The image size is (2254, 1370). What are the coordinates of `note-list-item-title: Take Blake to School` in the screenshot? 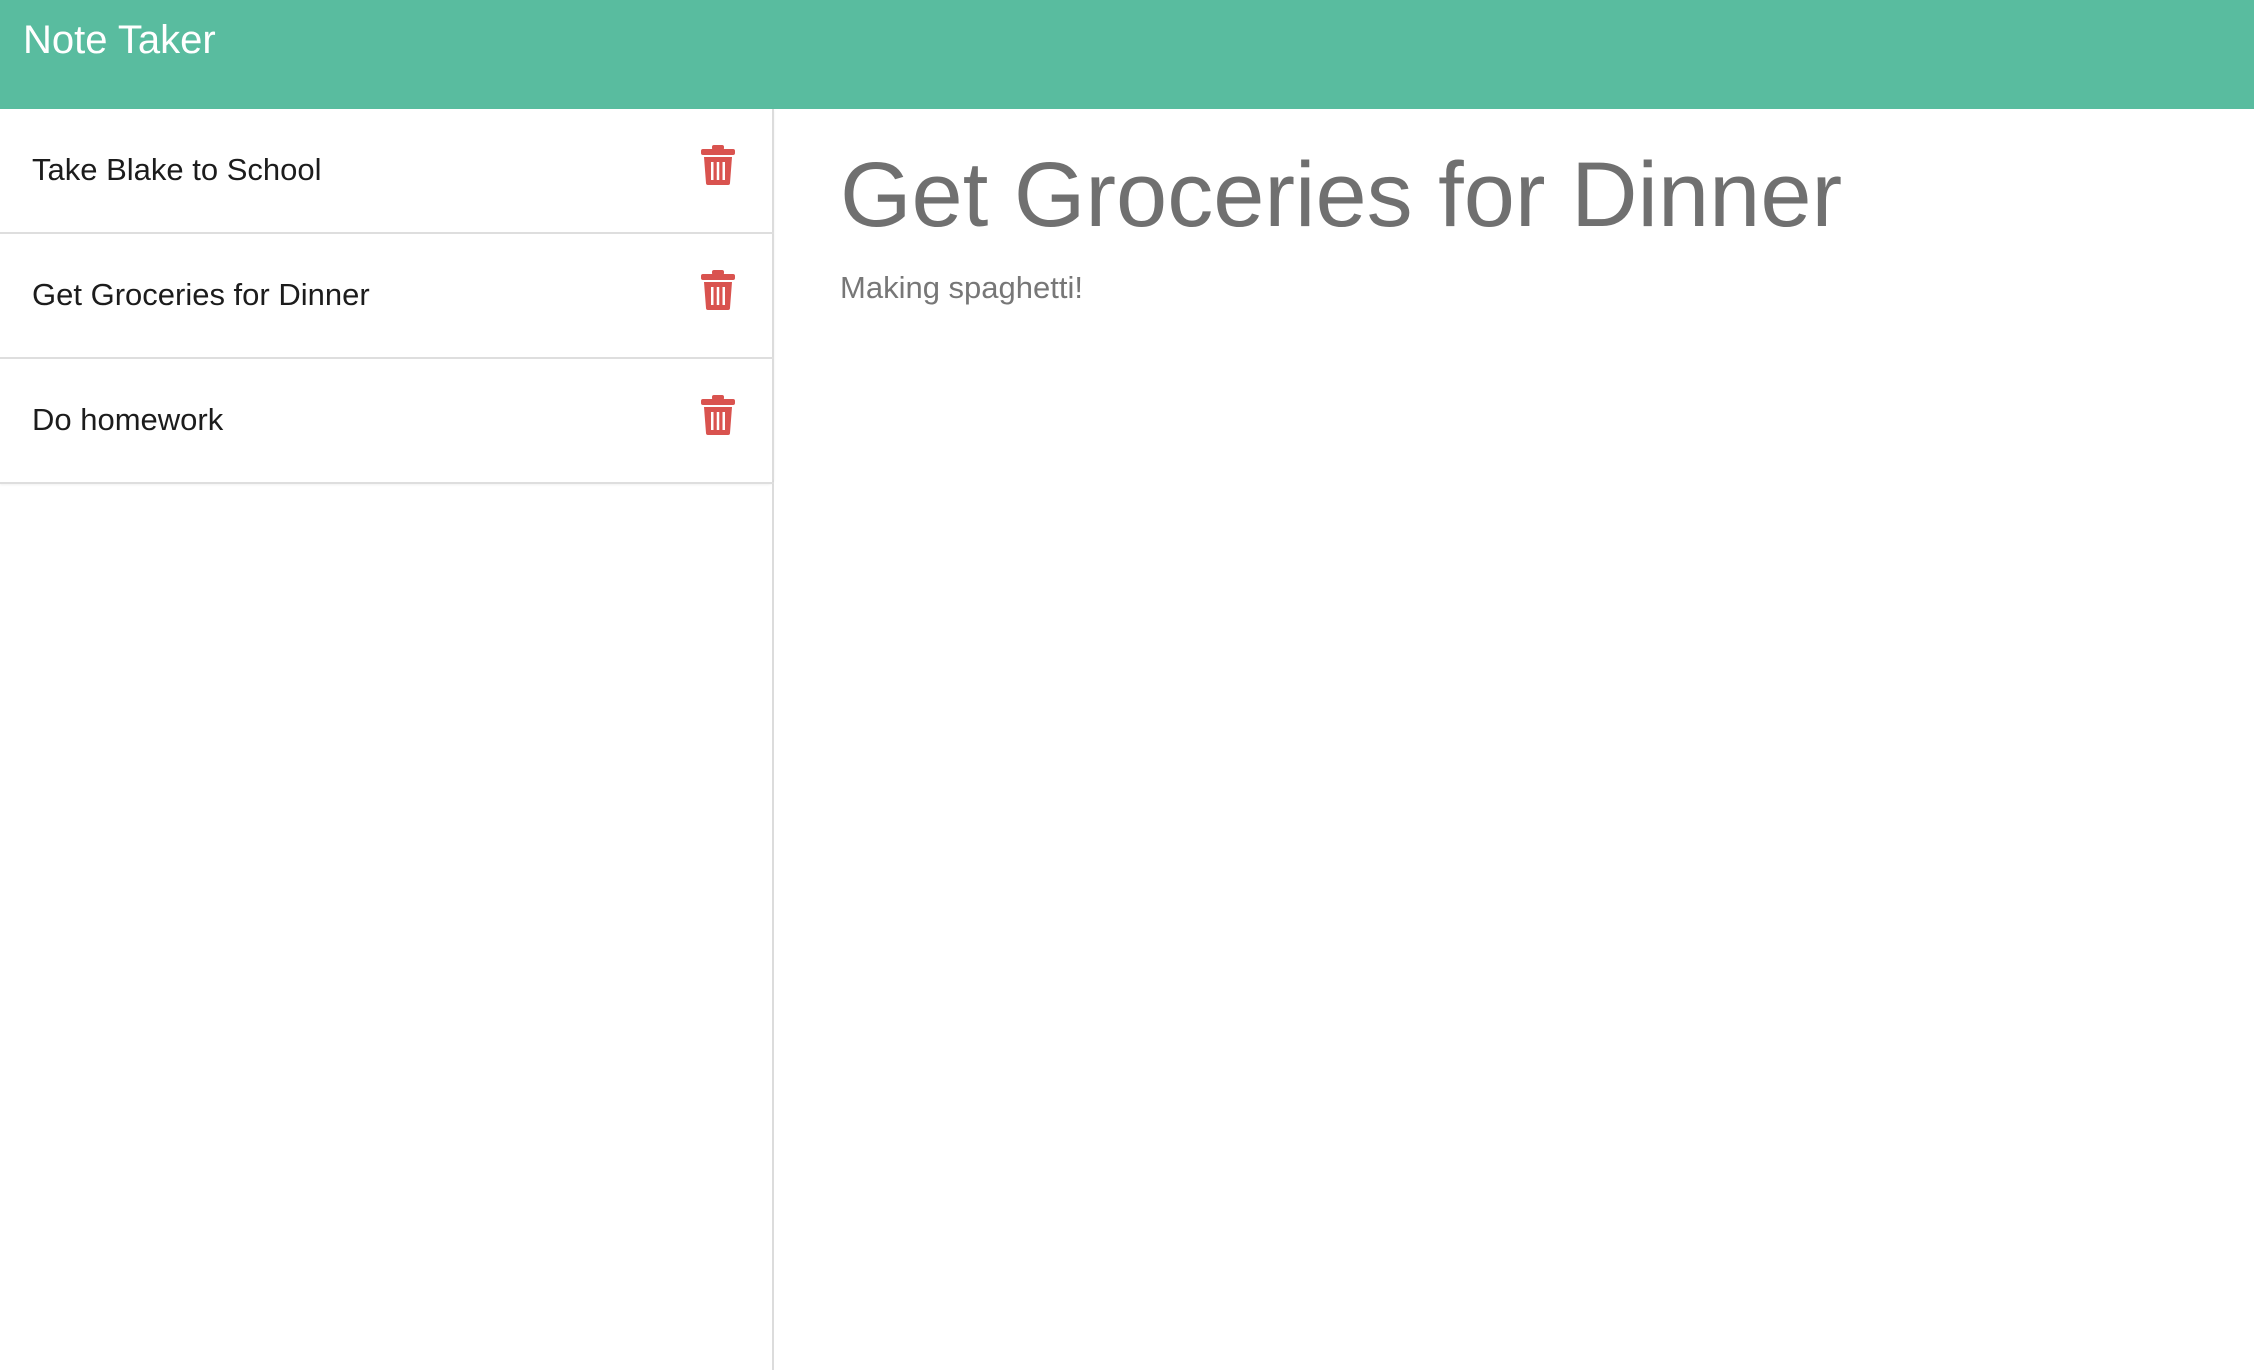 It's located at (177, 170).